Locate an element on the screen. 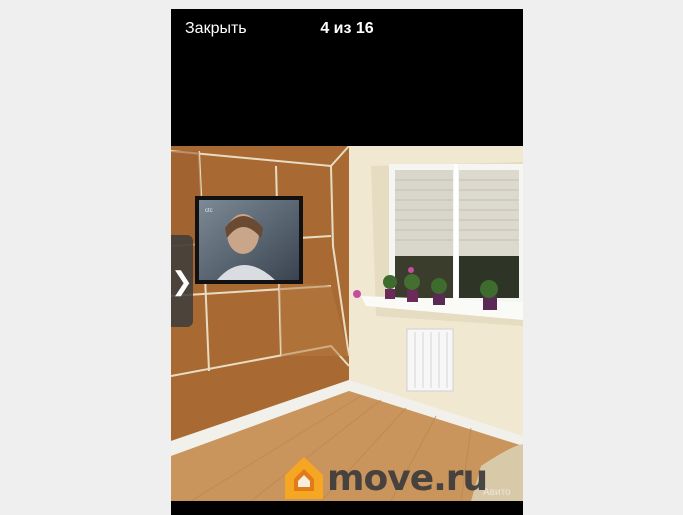 This screenshot has width=683, height=515. previous-photo-button: ❯ is located at coordinates (182, 281).